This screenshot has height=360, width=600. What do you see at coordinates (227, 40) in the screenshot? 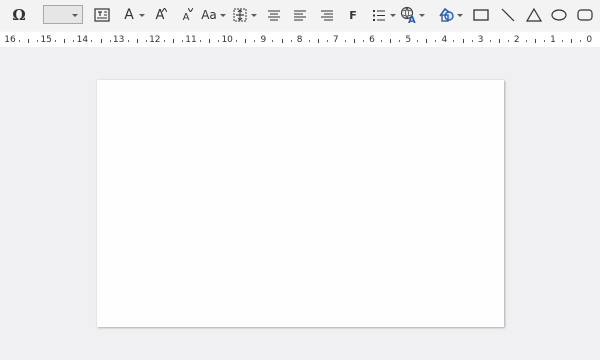
I see `ruler-number: 10` at bounding box center [227, 40].